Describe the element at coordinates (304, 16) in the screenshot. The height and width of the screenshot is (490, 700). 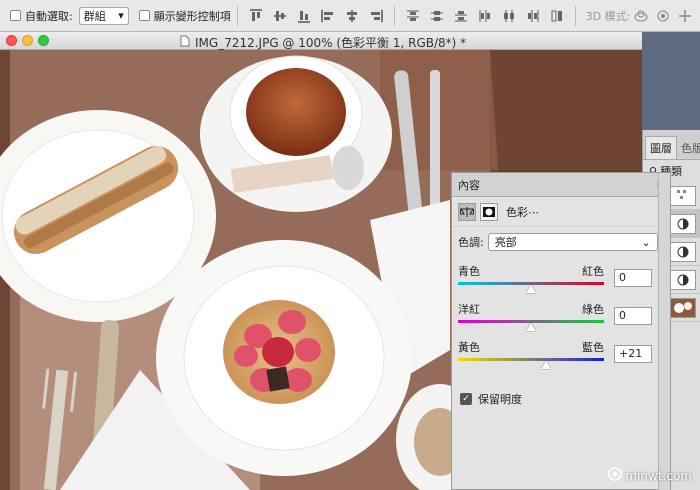
I see `align-bottom-edges-icon` at that location.